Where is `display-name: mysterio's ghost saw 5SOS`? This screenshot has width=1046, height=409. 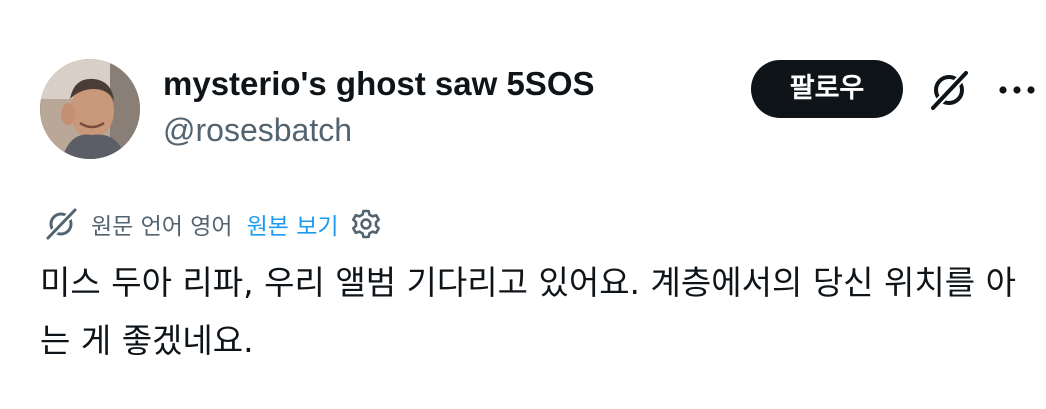
display-name: mysterio's ghost saw 5SOS is located at coordinates (379, 84).